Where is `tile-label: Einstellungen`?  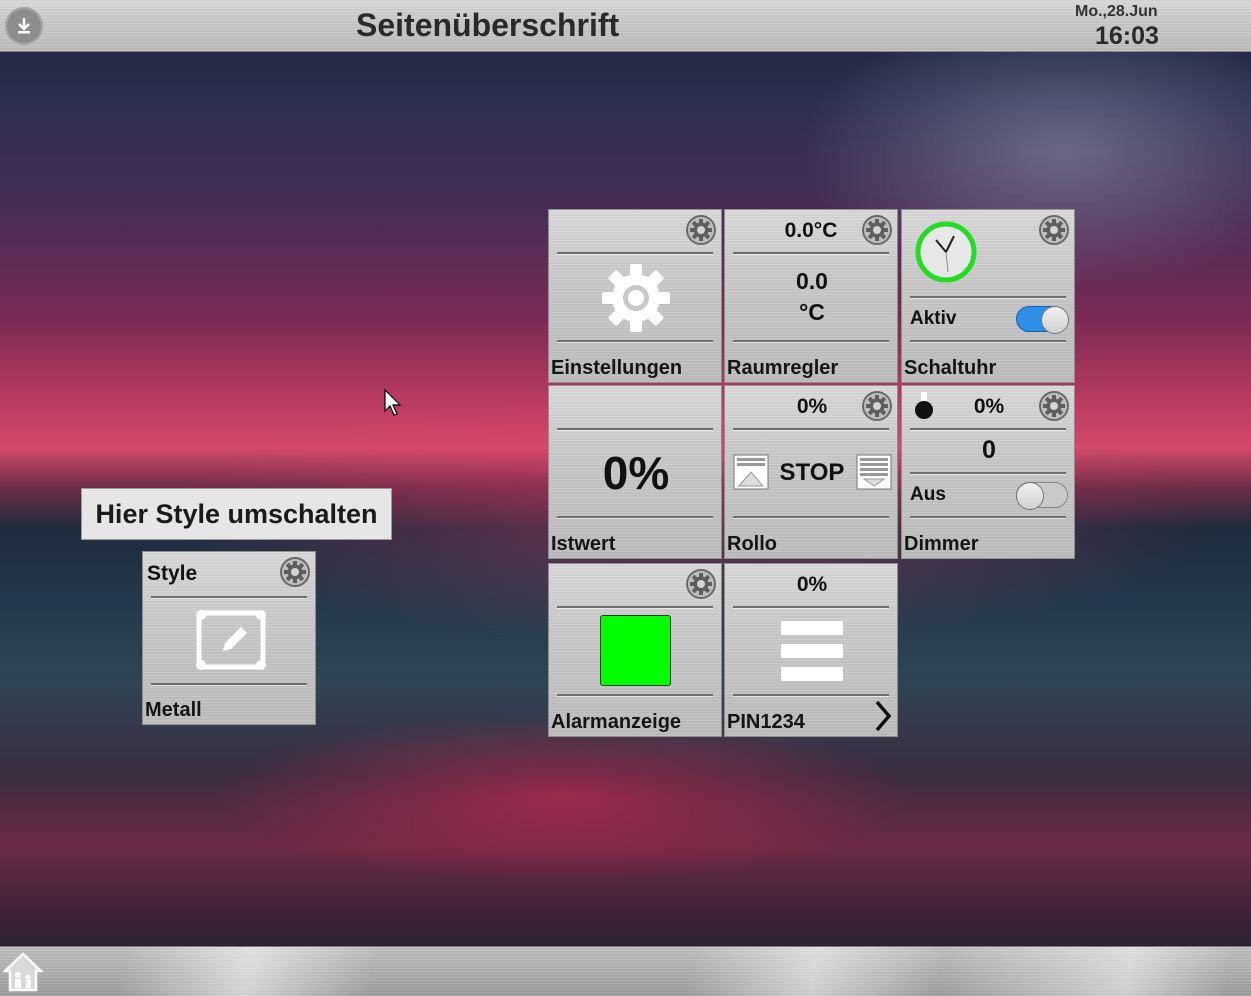
tile-label: Einstellungen is located at coordinates (617, 368).